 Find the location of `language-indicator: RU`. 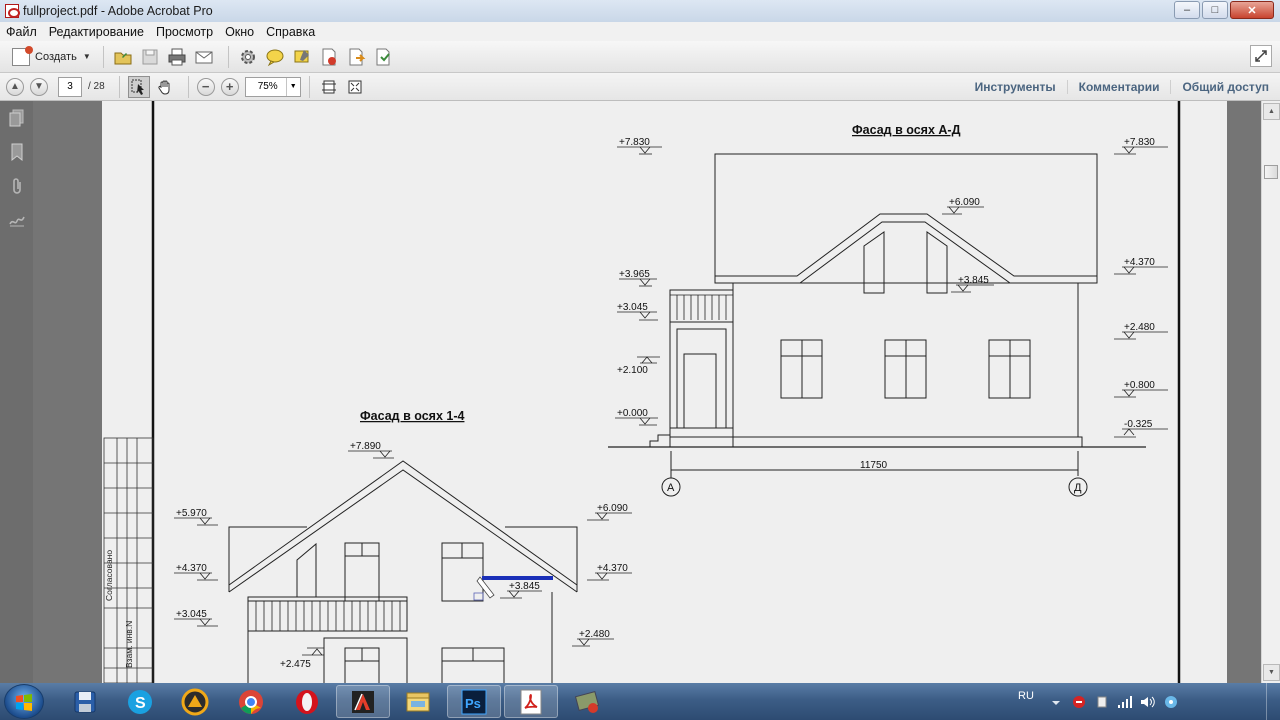

language-indicator: RU is located at coordinates (1026, 696).